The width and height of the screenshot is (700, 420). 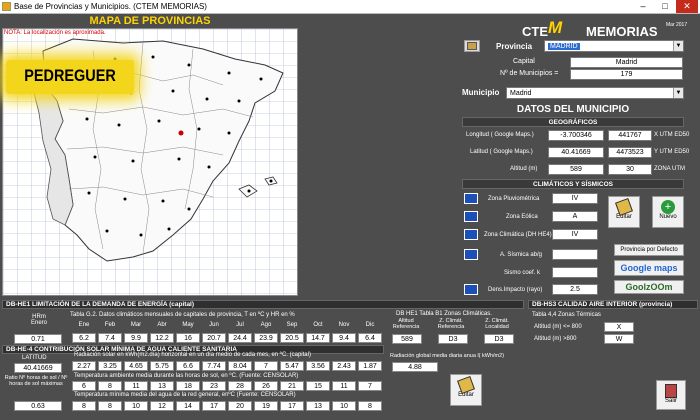 I want to click on close-button: ✕, so click(x=687, y=6).